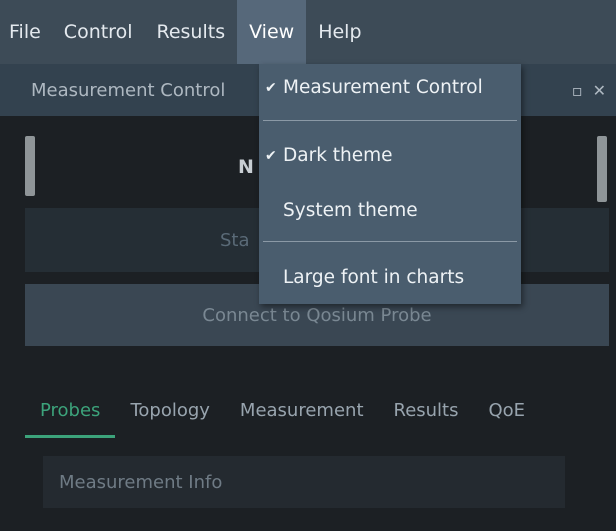 This screenshot has height=531, width=616. Describe the element at coordinates (302, 416) in the screenshot. I see `tab-measurement: Measurement` at that location.